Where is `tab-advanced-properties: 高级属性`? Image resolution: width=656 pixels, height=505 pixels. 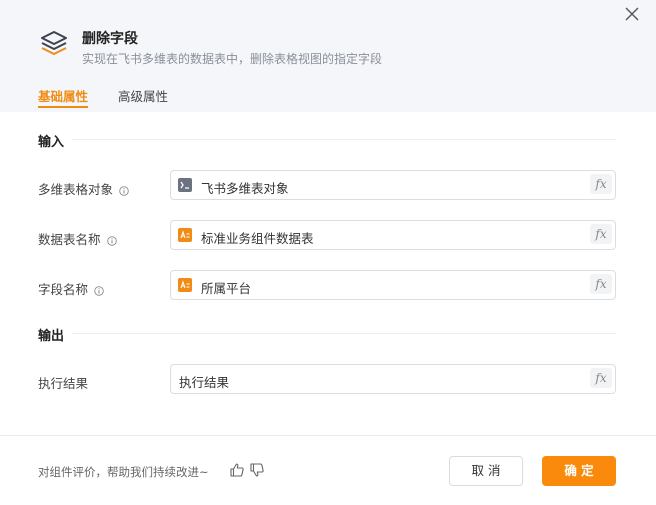
tab-advanced-properties: 高级属性 is located at coordinates (143, 95).